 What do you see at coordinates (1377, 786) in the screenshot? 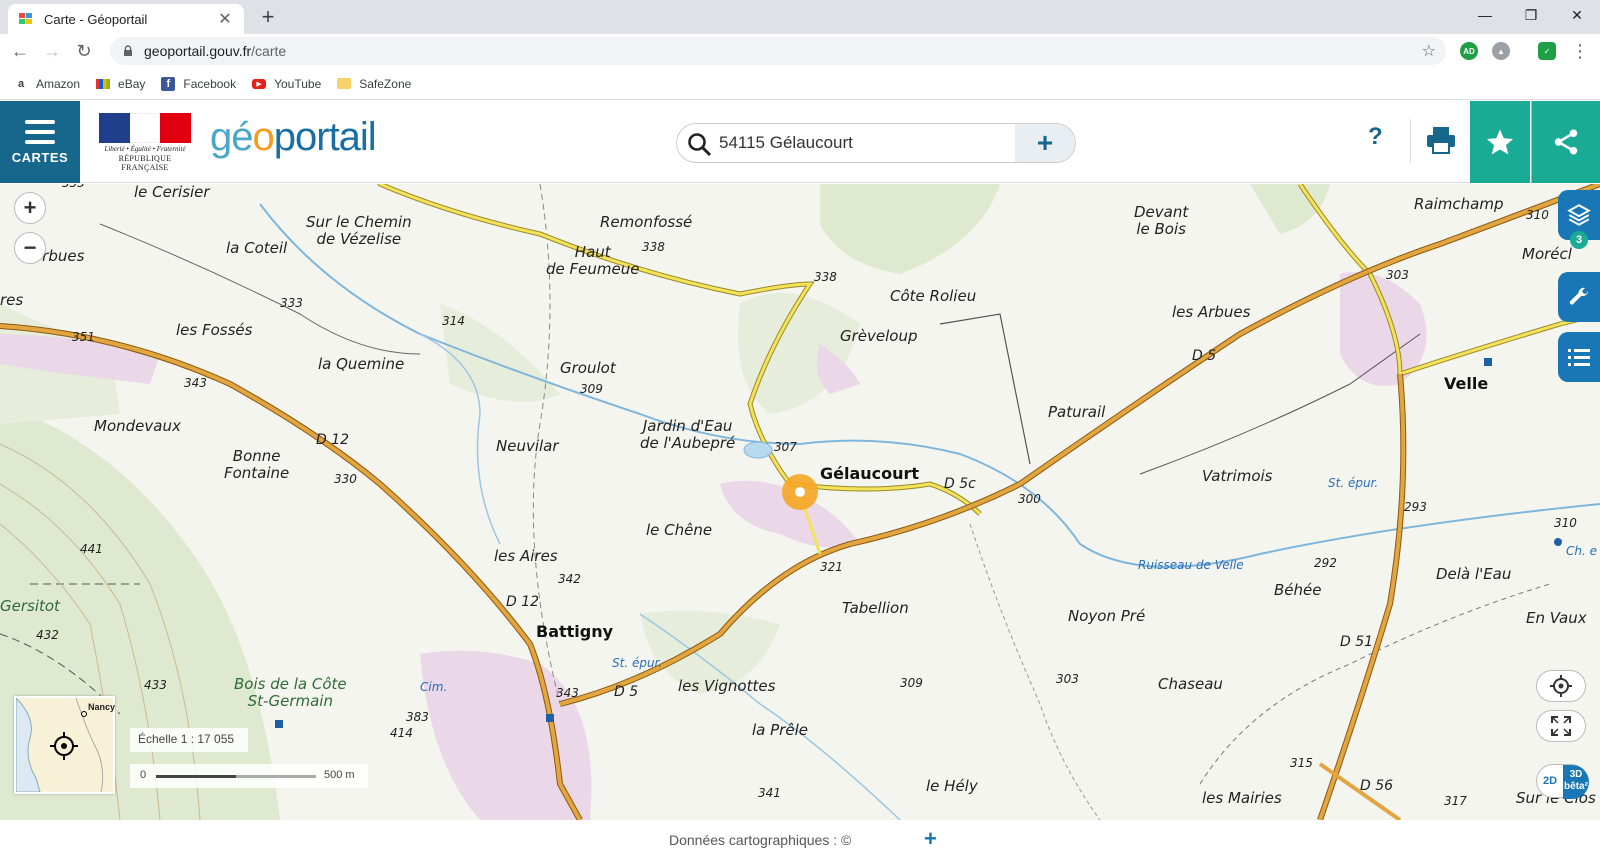
I see `road-label: D 56` at bounding box center [1377, 786].